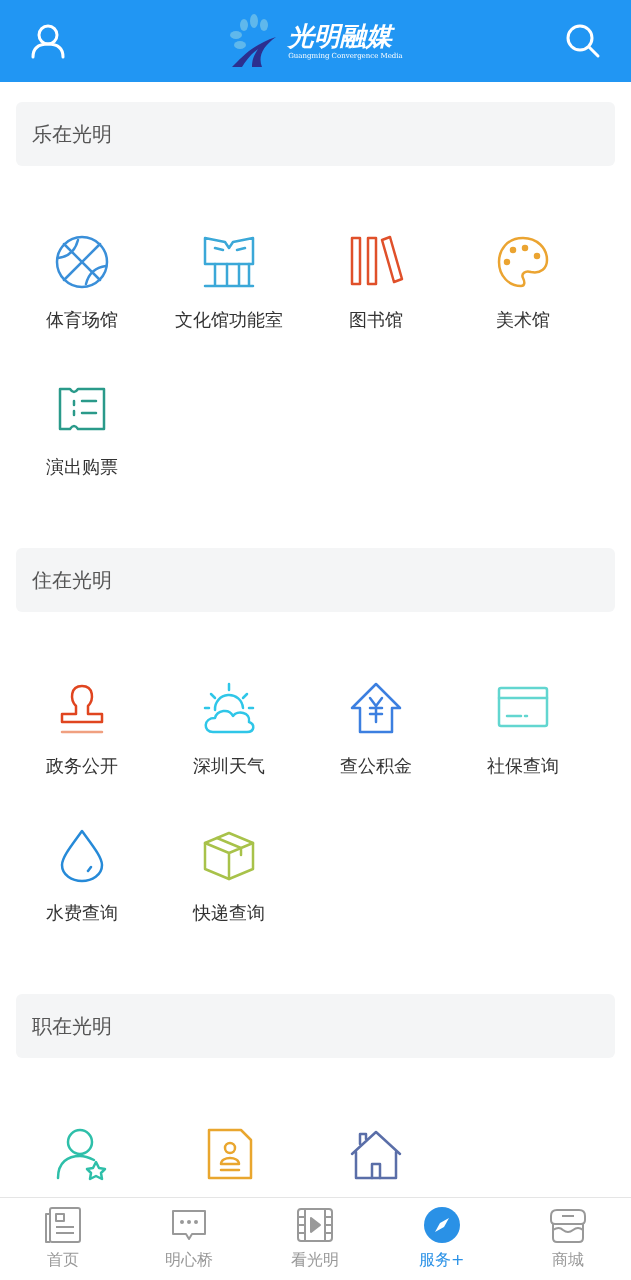 Image resolution: width=631 pixels, height=1280 pixels. I want to click on section-heading: 职在光明, so click(315, 1026).